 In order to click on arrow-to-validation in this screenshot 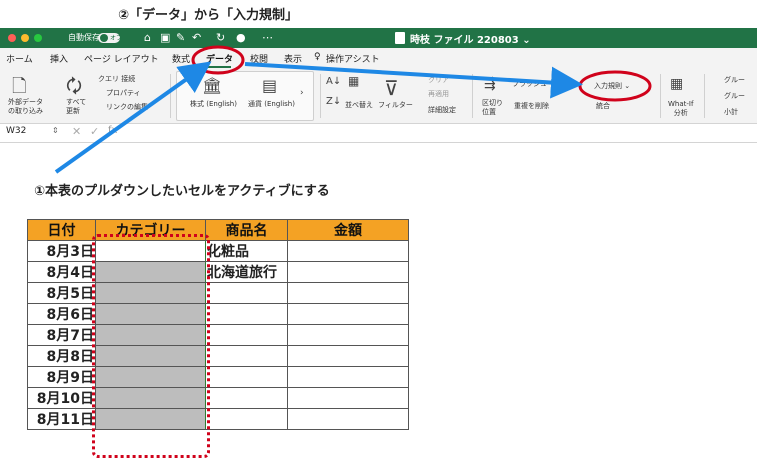, I will do `click(413, 80)`.